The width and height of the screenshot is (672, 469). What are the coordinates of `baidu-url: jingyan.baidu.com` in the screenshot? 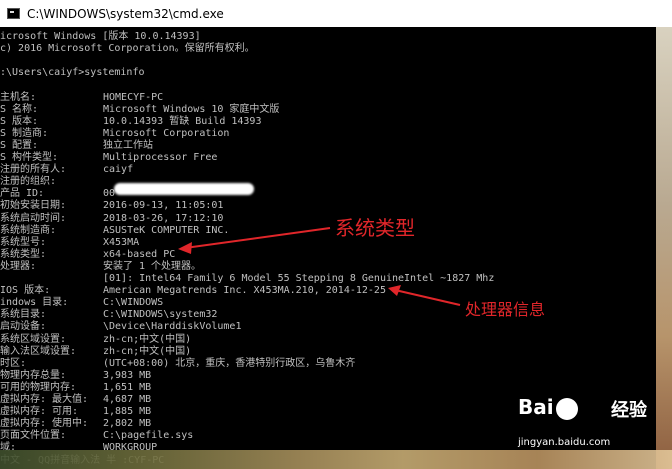 It's located at (564, 442).